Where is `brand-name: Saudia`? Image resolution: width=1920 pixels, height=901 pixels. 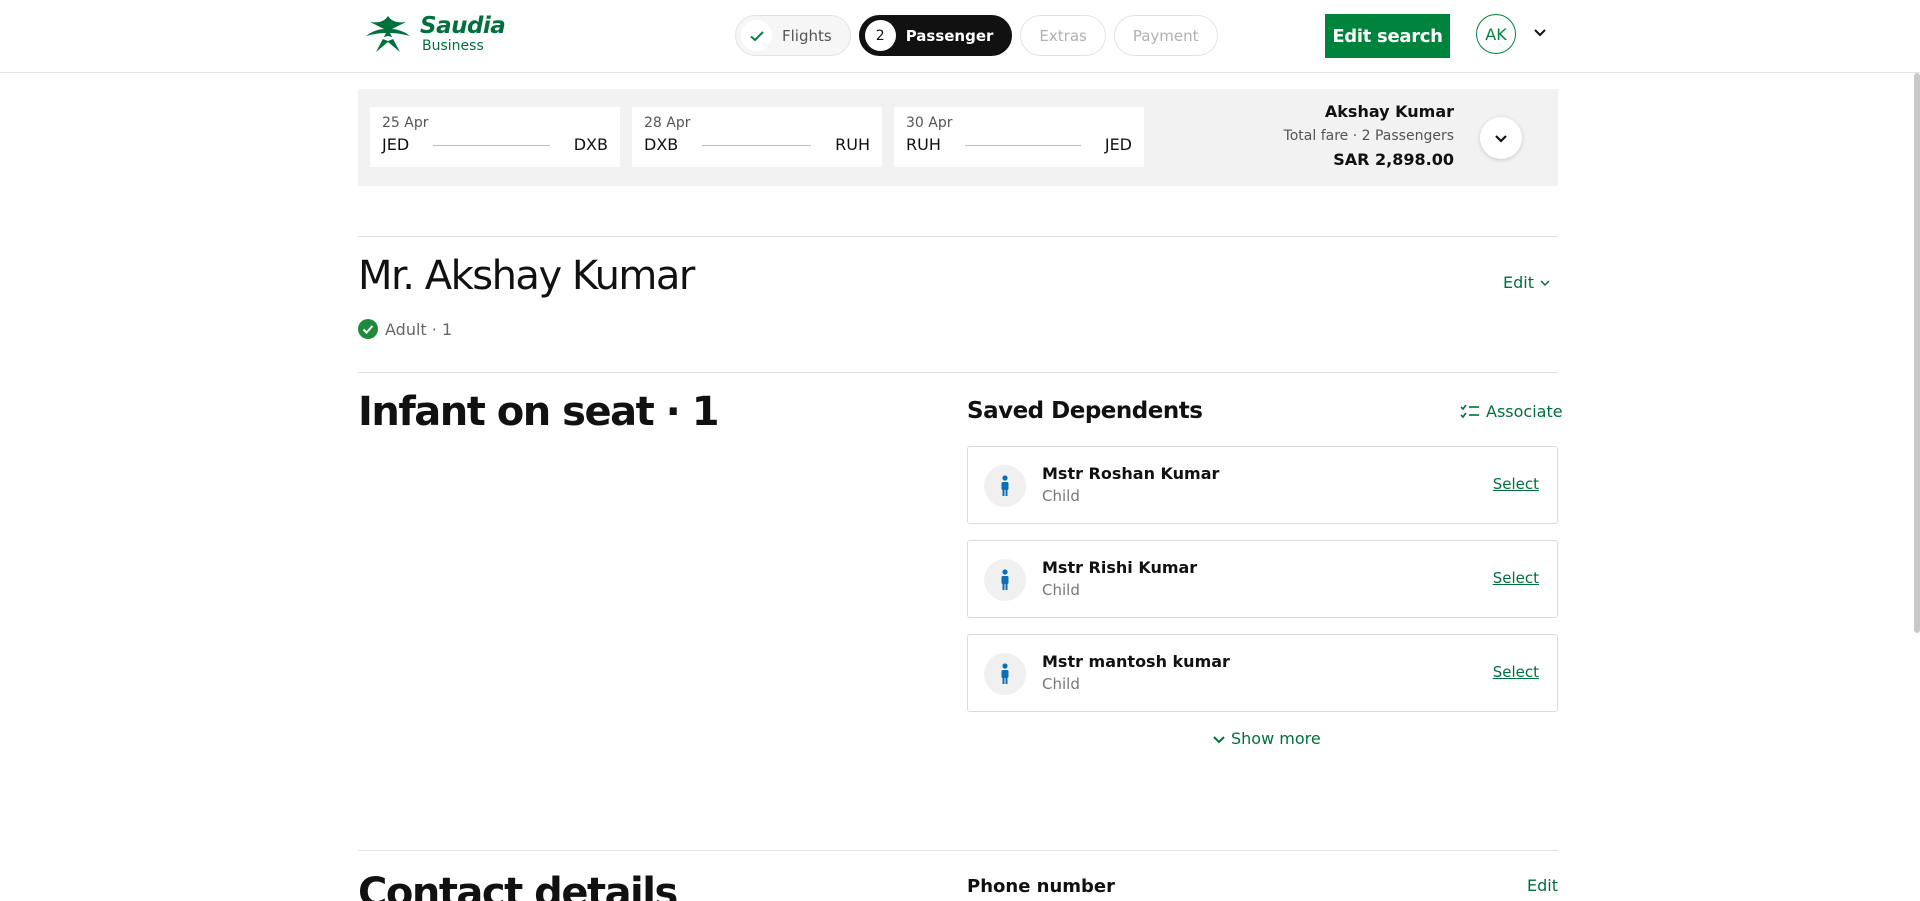 brand-name: Saudia is located at coordinates (463, 26).